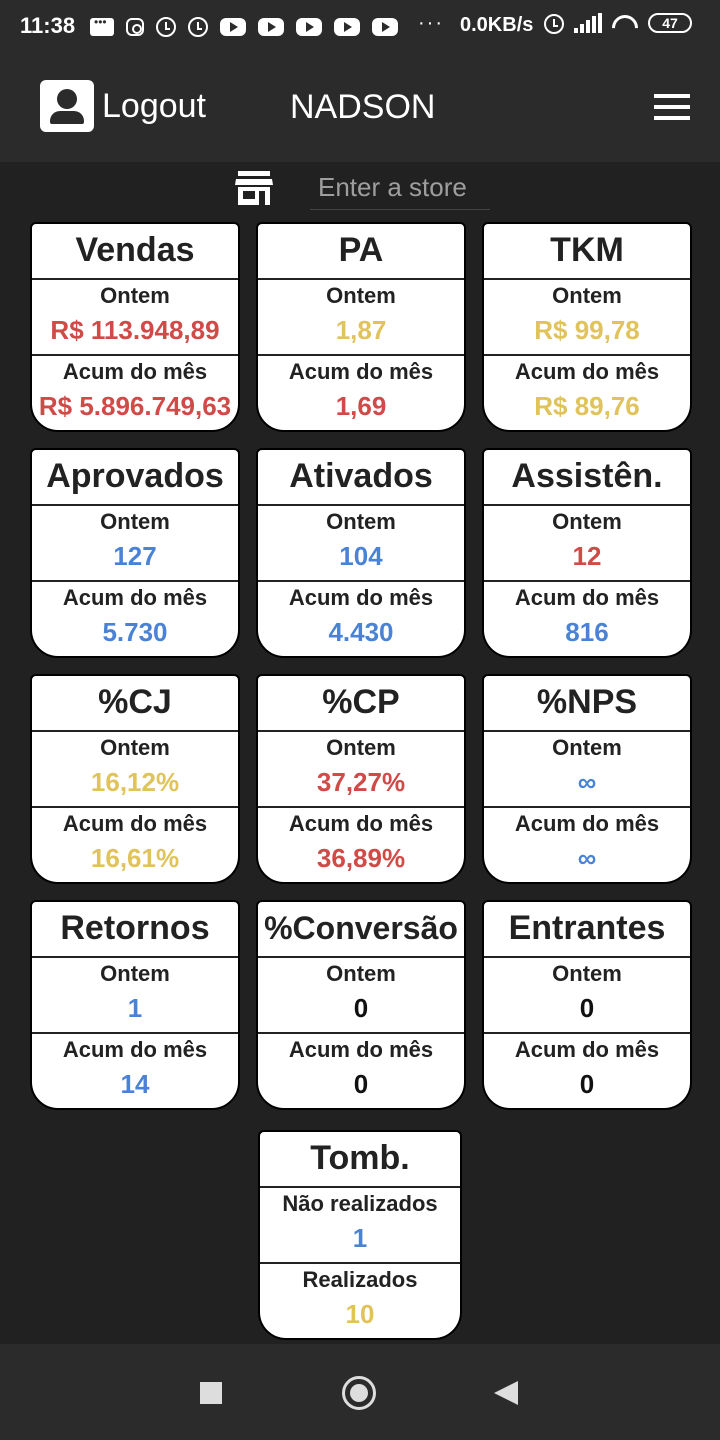 The image size is (720, 1440). I want to click on card-title: %NPS, so click(587, 704).